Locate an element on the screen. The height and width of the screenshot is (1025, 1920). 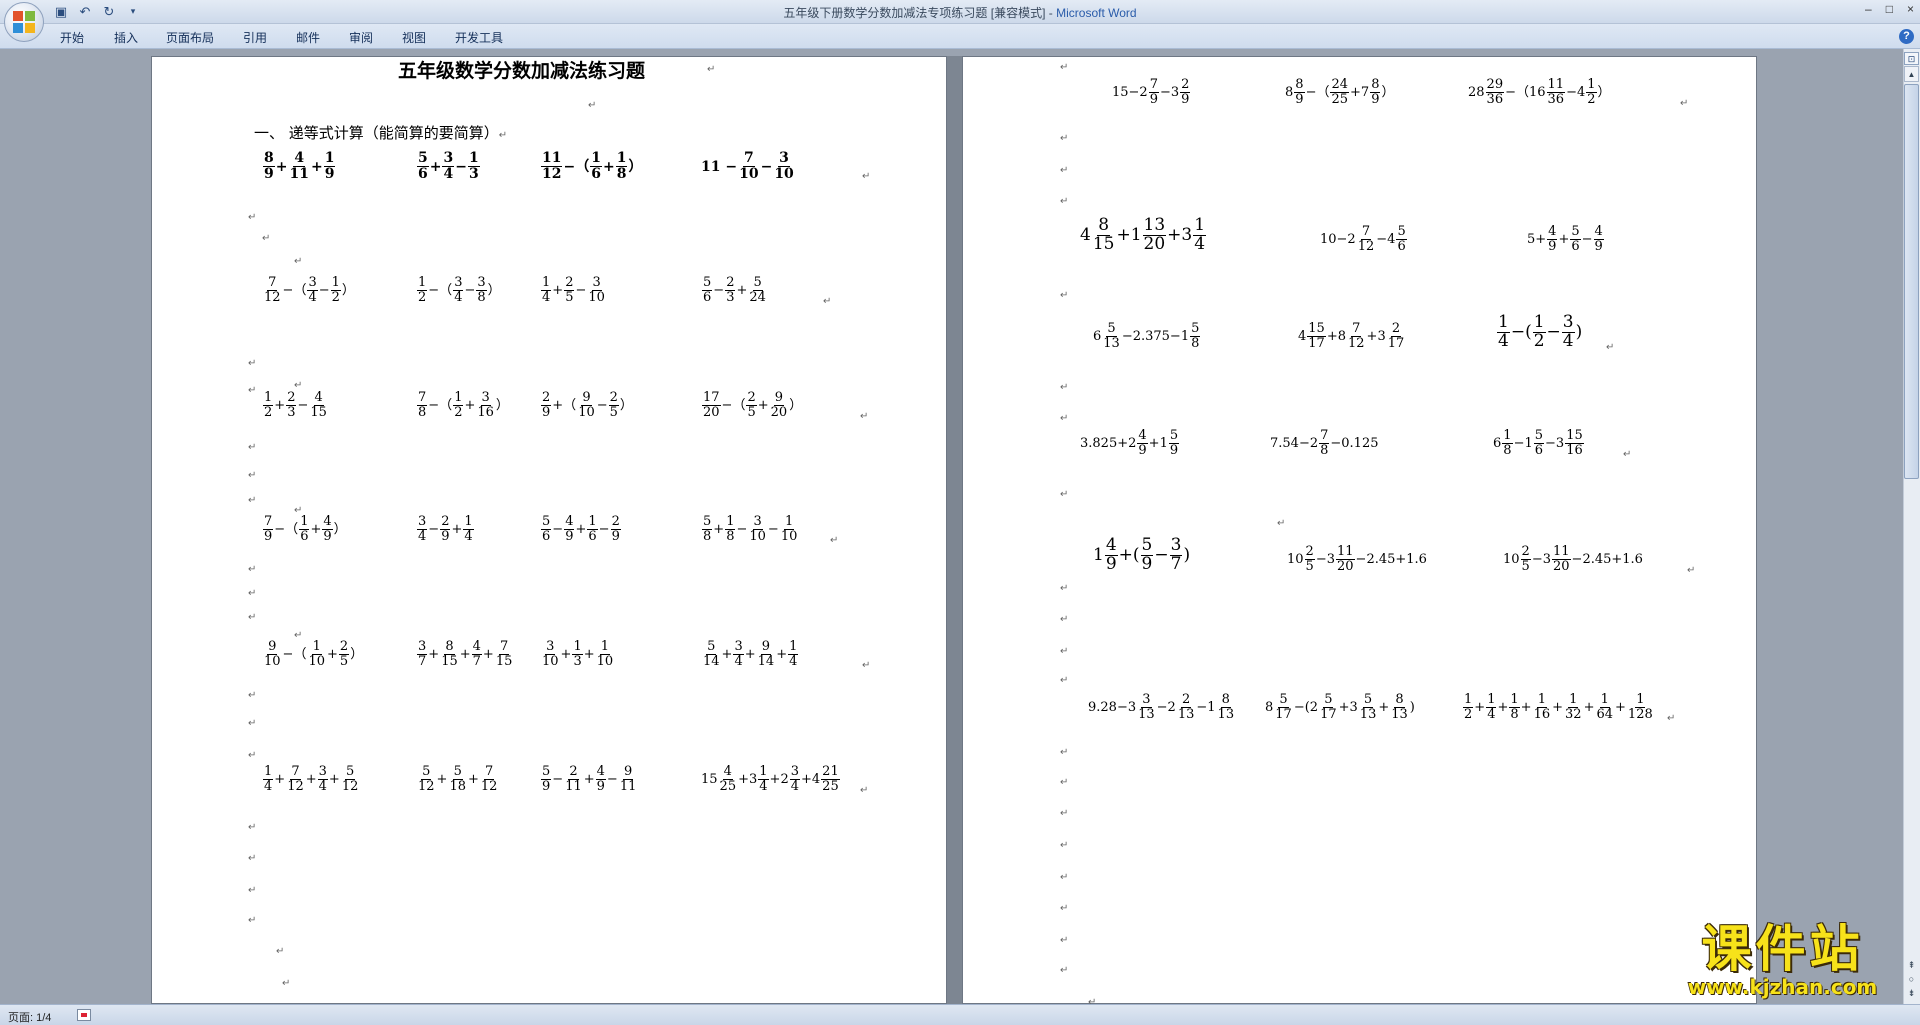
maximize-button: □ is located at coordinates (1889, 9).